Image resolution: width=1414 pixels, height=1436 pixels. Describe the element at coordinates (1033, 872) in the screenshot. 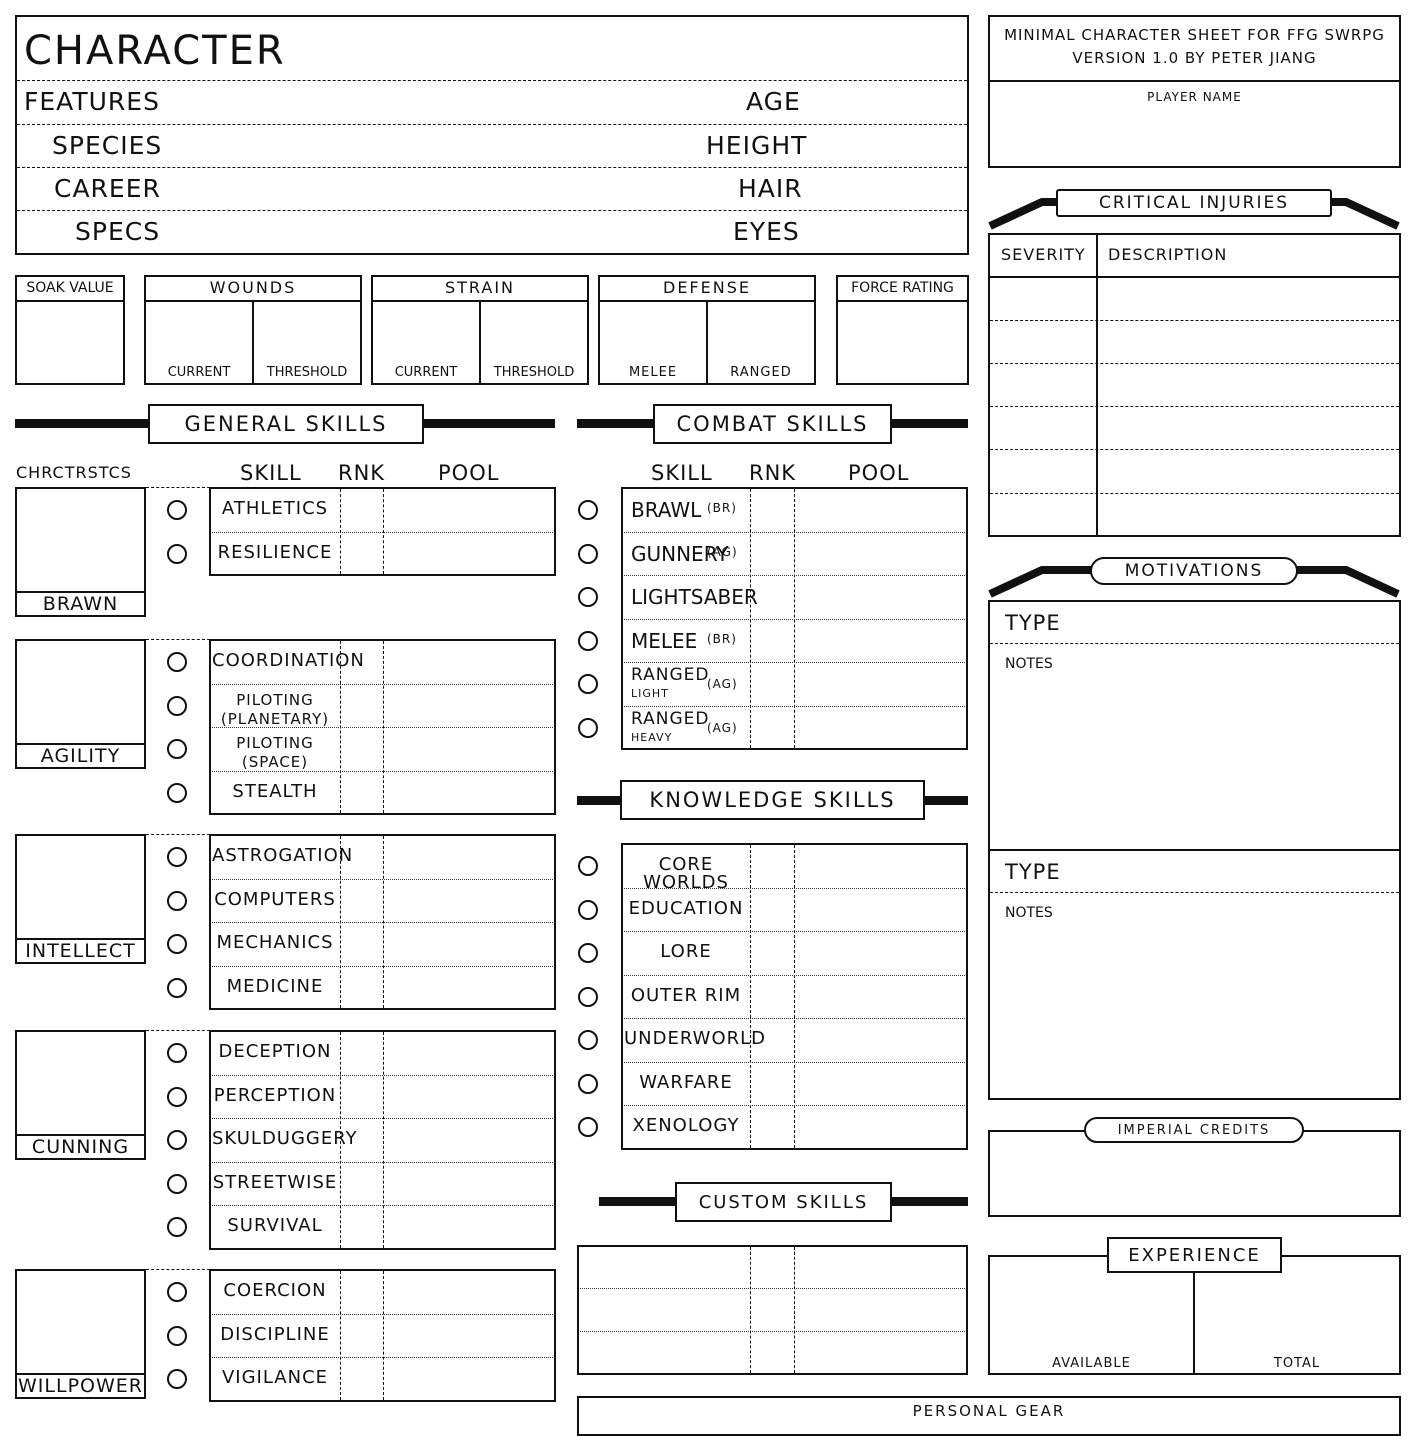

I see `motivation-type-label: TYPE` at that location.